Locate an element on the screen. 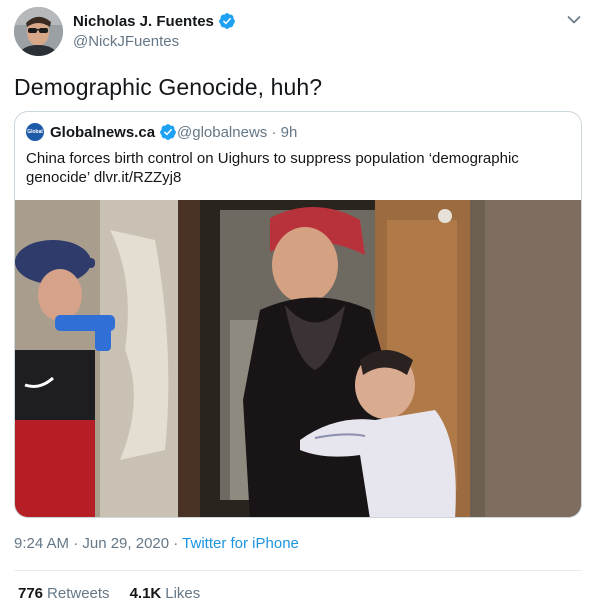 This screenshot has height=611, width=593. quoted-author-name: Globalnews.ca is located at coordinates (113, 132).